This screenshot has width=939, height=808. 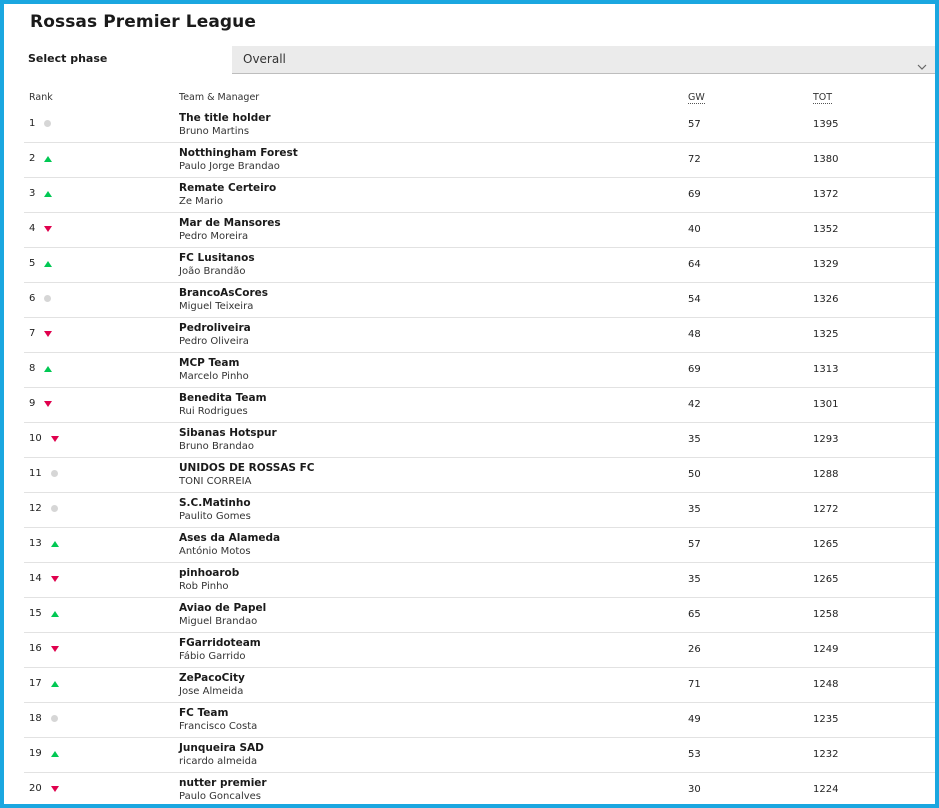 I want to click on gameweek-points: 26, so click(x=694, y=649).